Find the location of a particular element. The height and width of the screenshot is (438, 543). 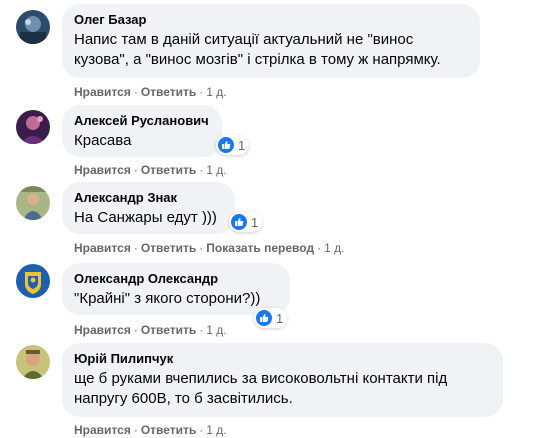

comment-bubble: Алексей Русланович Красава is located at coordinates (142, 131).